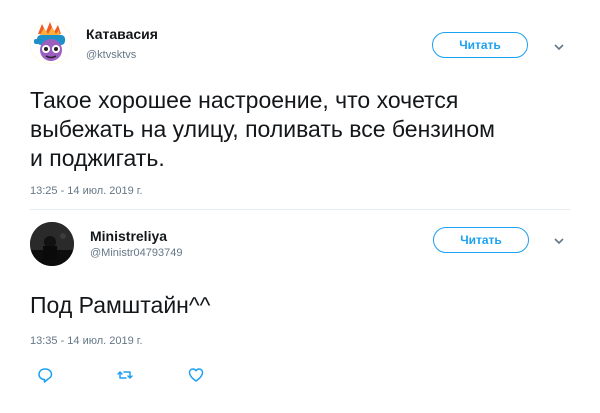  What do you see at coordinates (97, 158) in the screenshot?
I see `tweet-text-line: и поджигать.` at bounding box center [97, 158].